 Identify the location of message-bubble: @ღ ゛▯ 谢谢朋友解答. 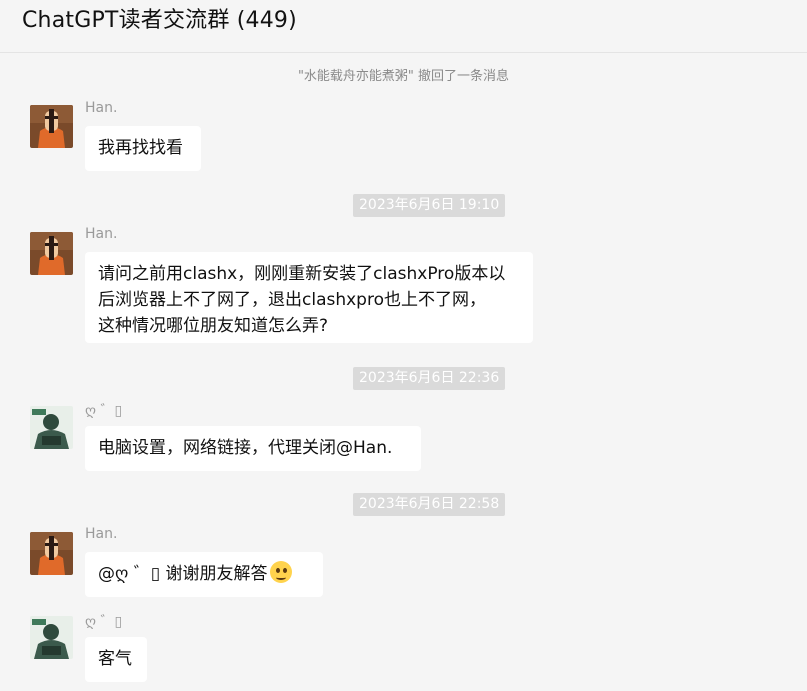
(204, 574).